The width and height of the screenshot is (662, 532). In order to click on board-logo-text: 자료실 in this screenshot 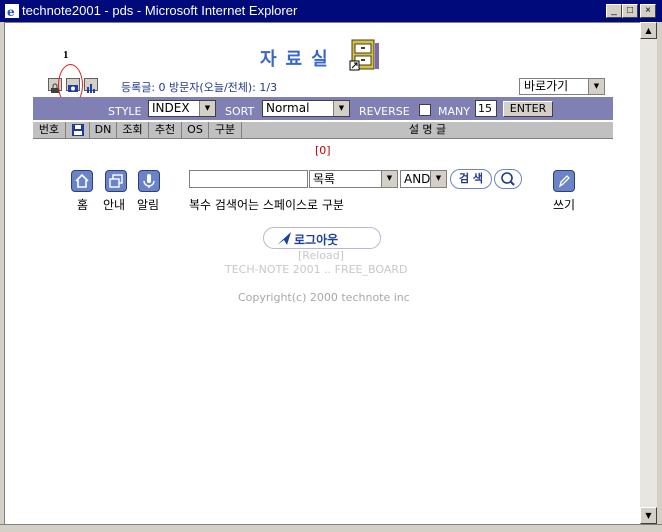, I will do `click(298, 59)`.